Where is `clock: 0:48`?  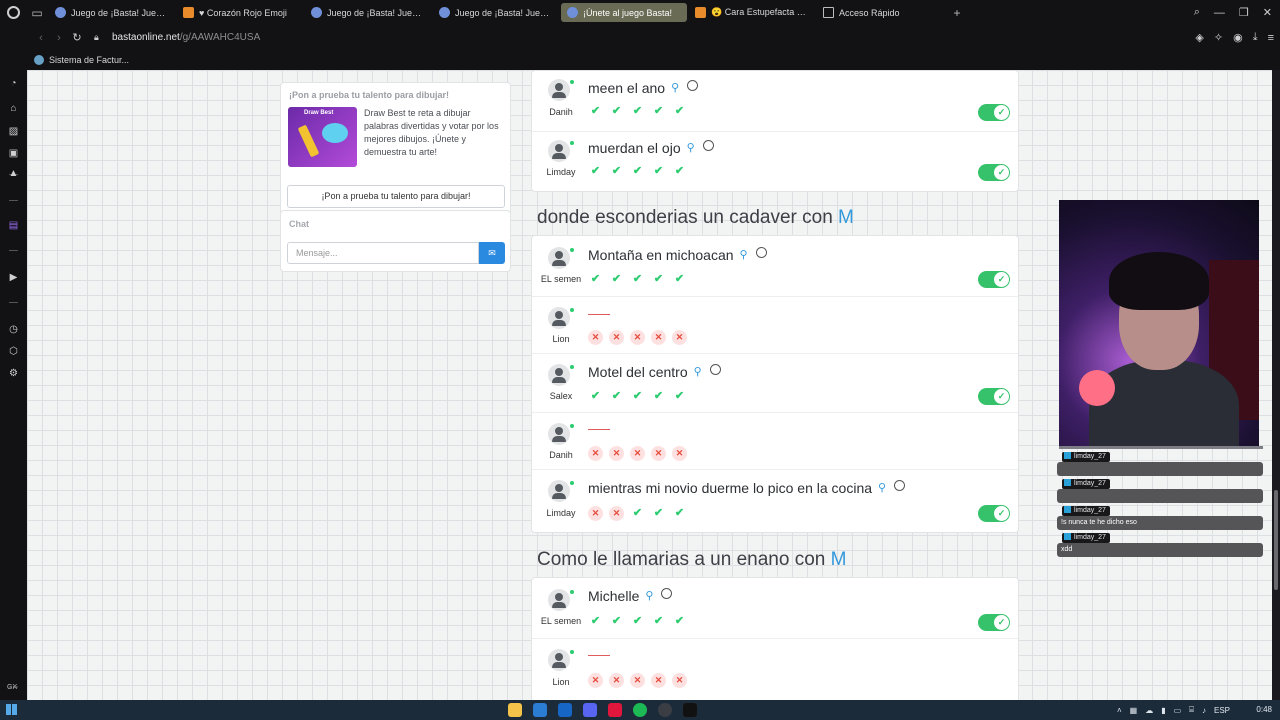
clock: 0:48 is located at coordinates (1264, 710).